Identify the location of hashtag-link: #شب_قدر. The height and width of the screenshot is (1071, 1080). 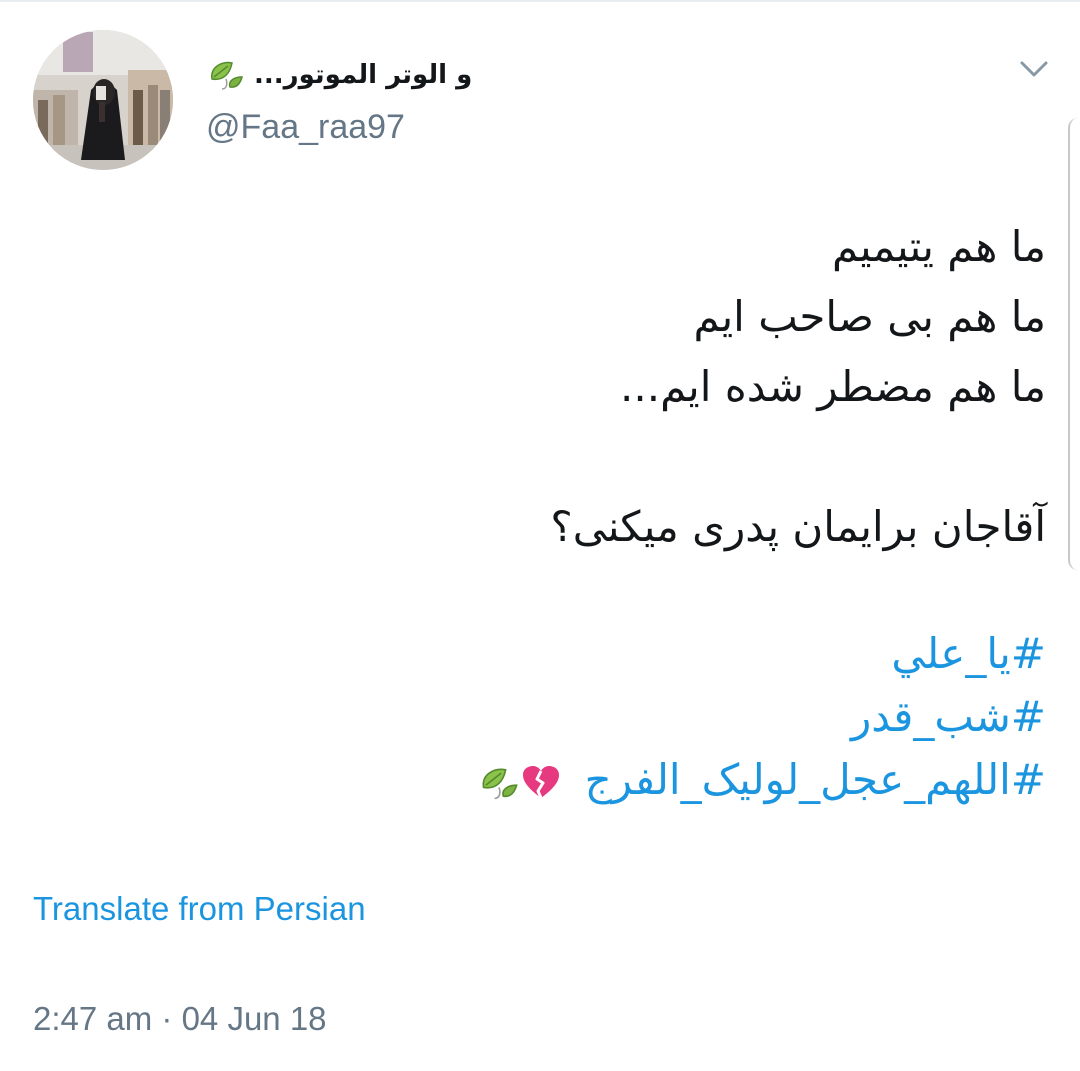
(546, 716).